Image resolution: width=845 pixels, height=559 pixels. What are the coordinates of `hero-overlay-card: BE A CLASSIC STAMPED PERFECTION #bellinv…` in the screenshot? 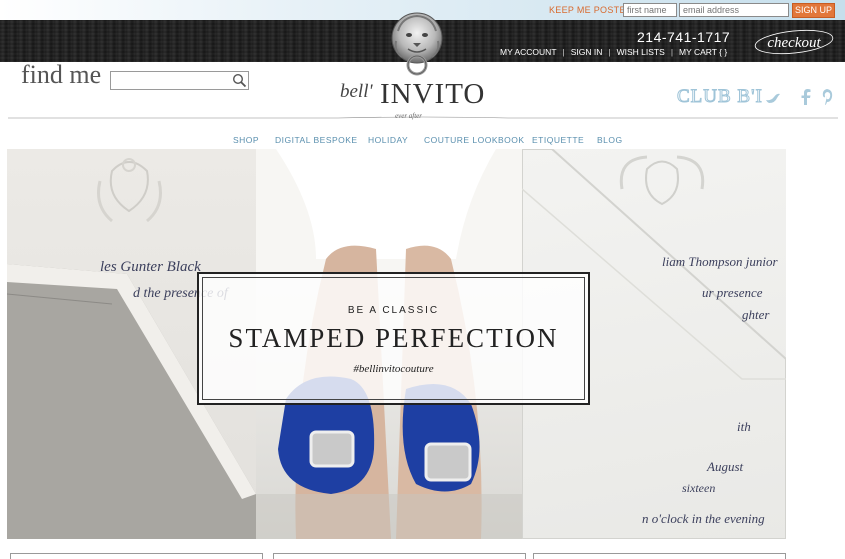 It's located at (393, 338).